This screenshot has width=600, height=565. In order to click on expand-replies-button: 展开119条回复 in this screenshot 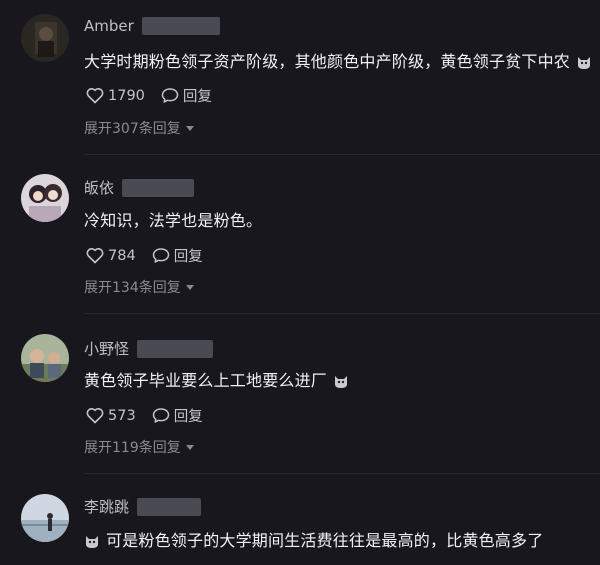, I will do `click(139, 447)`.